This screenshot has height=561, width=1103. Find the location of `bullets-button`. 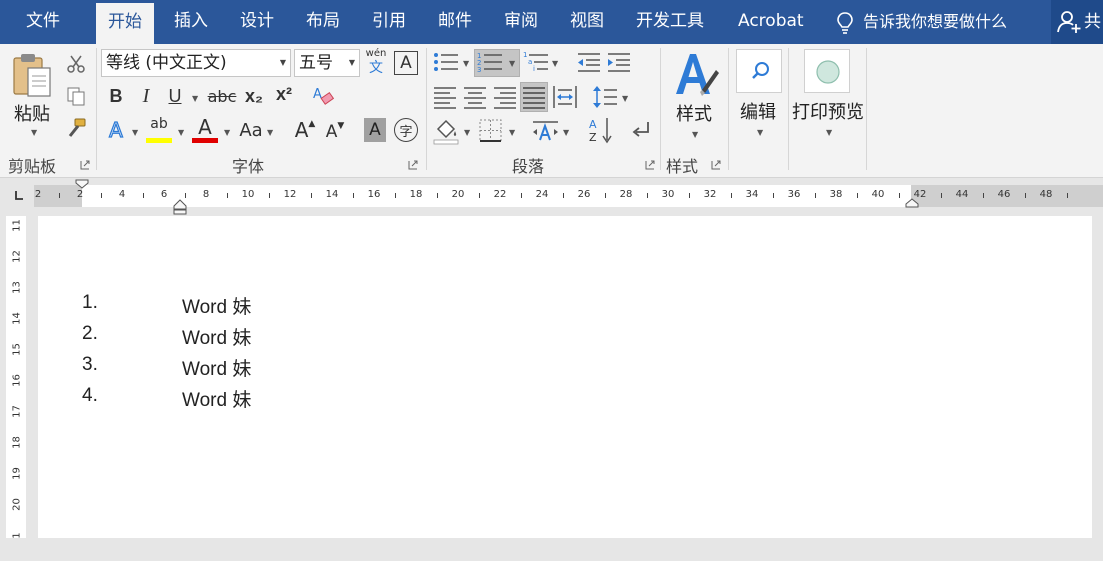

bullets-button is located at coordinates (447, 62).